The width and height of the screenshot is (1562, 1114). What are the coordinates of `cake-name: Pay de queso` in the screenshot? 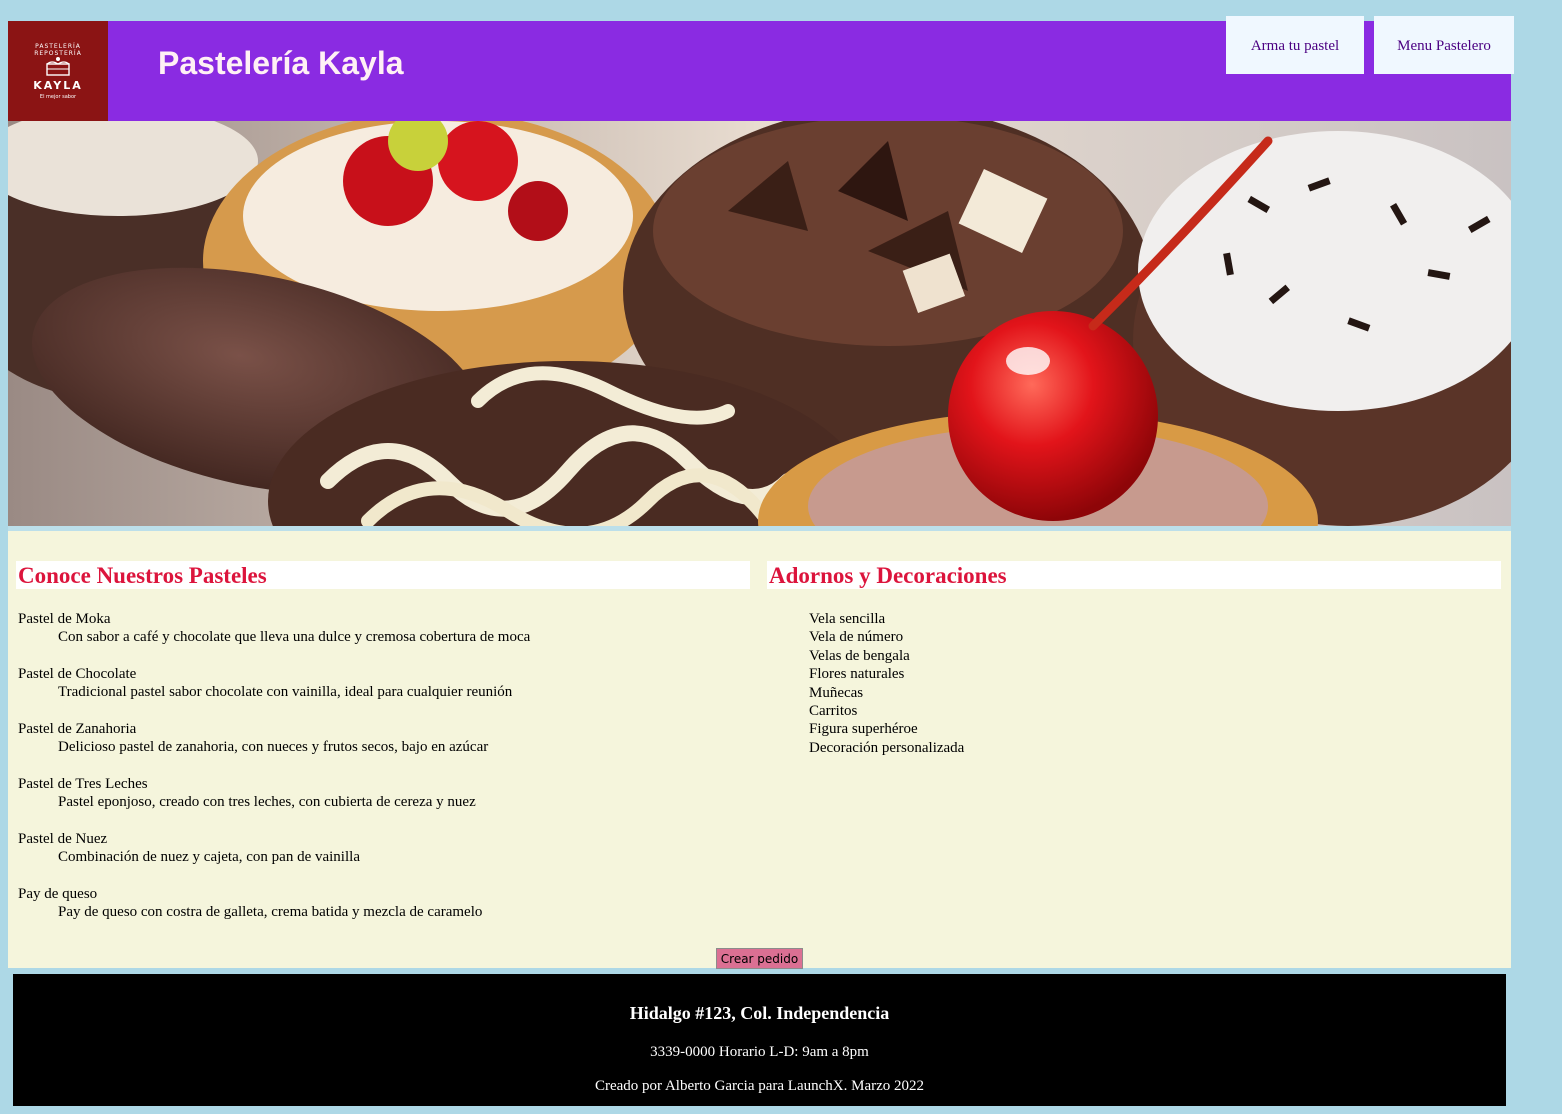 It's located at (58, 894).